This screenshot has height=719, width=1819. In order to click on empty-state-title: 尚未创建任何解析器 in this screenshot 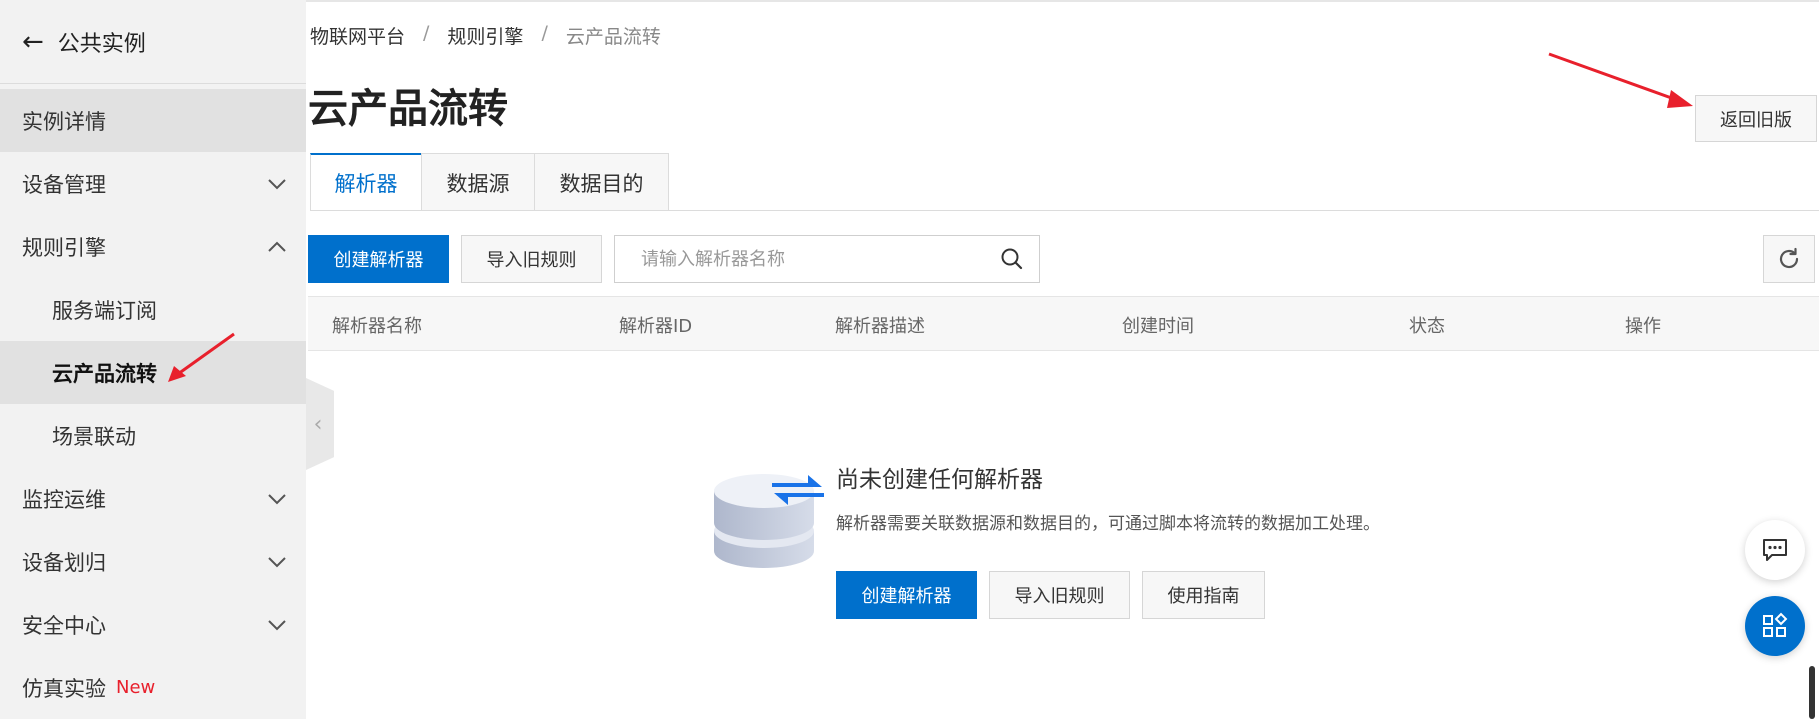, I will do `click(939, 480)`.